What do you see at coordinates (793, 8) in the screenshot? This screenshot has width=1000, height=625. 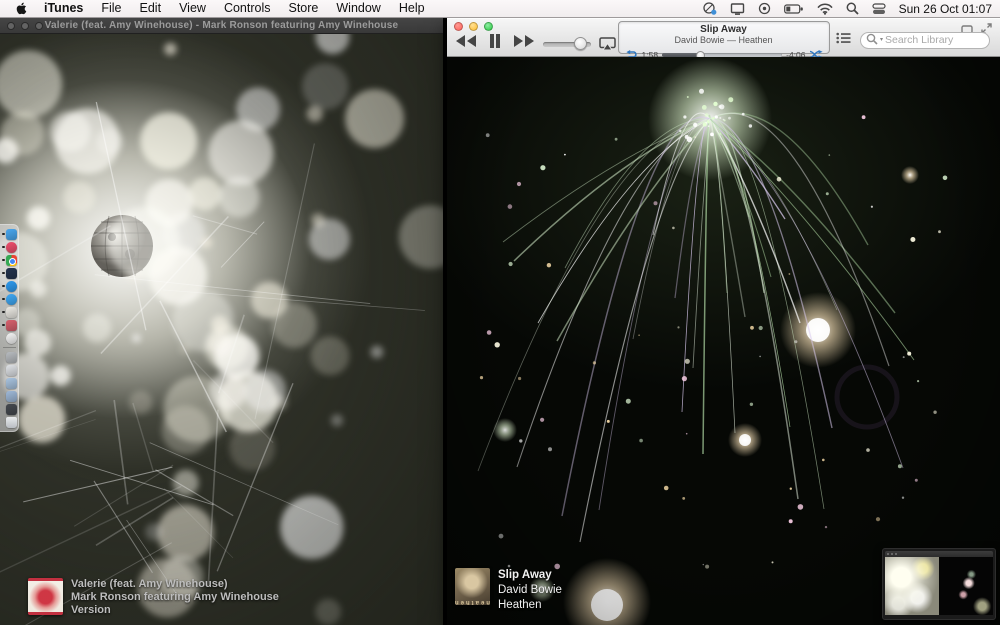 I see `battery-icon` at bounding box center [793, 8].